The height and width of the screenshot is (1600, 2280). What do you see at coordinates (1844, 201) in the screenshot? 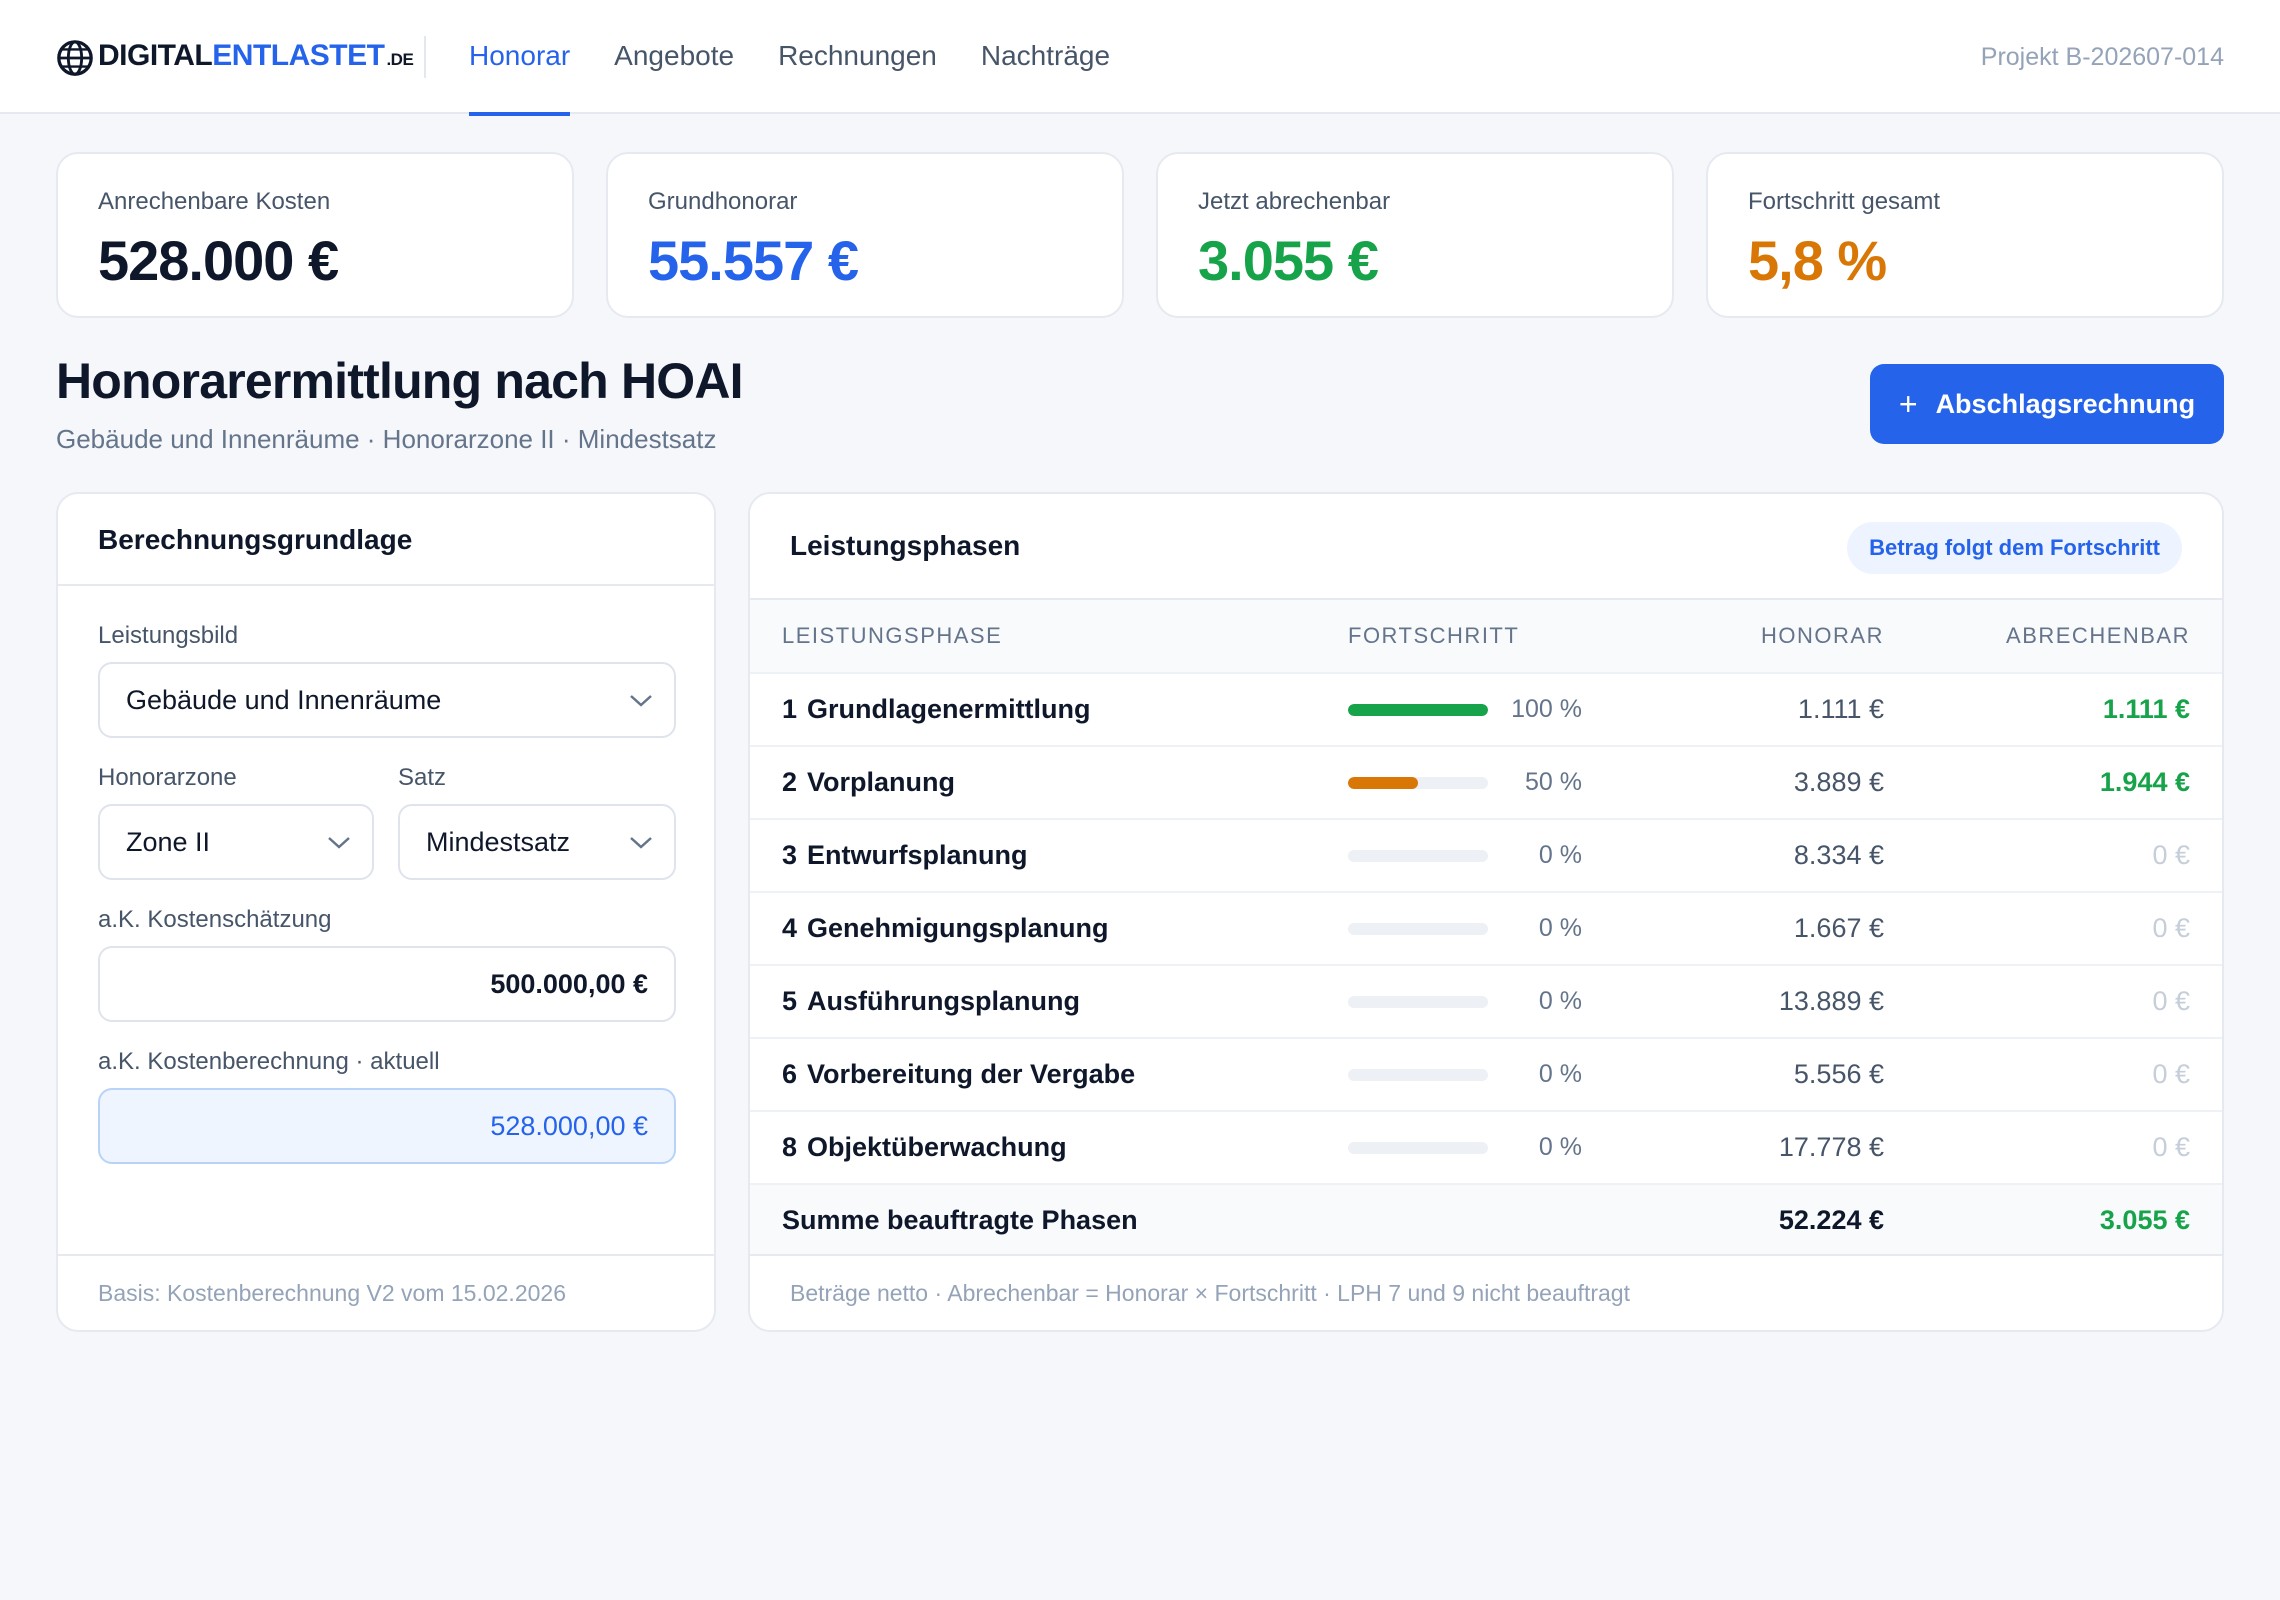
I see `kpi-label: Fortschritt gesamt` at bounding box center [1844, 201].